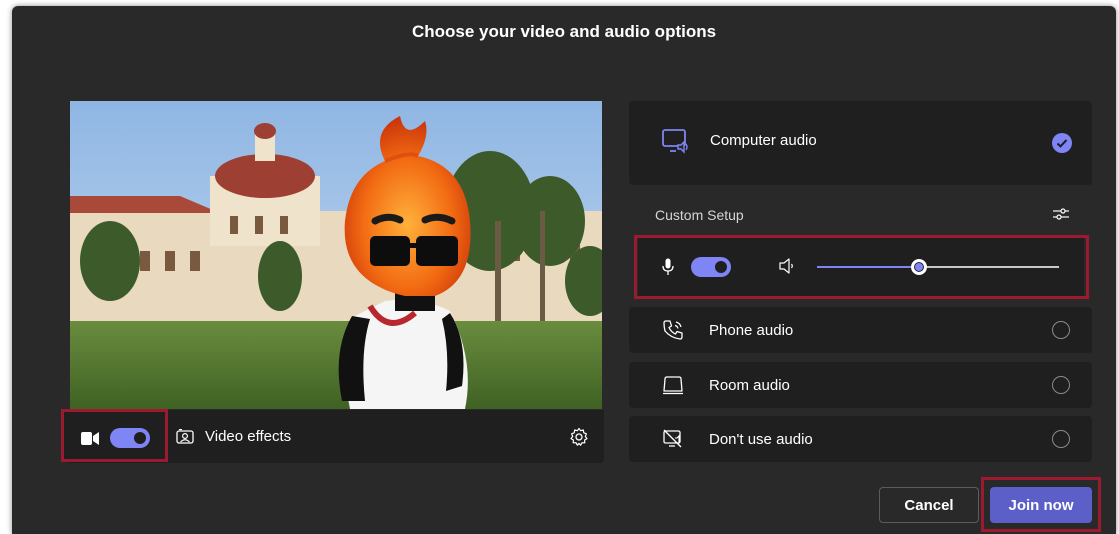 The height and width of the screenshot is (534, 1119). I want to click on camera-icon, so click(90, 438).